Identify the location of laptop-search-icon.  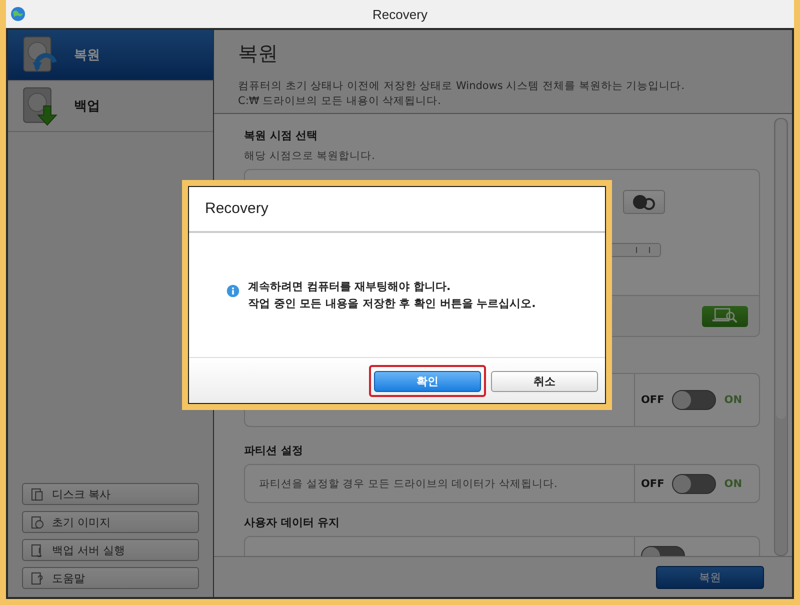
(725, 316).